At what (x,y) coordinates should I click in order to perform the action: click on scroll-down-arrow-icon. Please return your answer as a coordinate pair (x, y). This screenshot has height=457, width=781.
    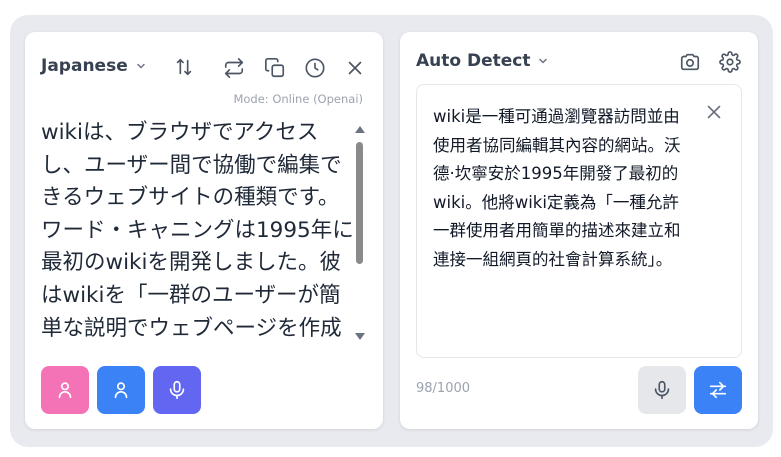
    Looking at the image, I should click on (360, 336).